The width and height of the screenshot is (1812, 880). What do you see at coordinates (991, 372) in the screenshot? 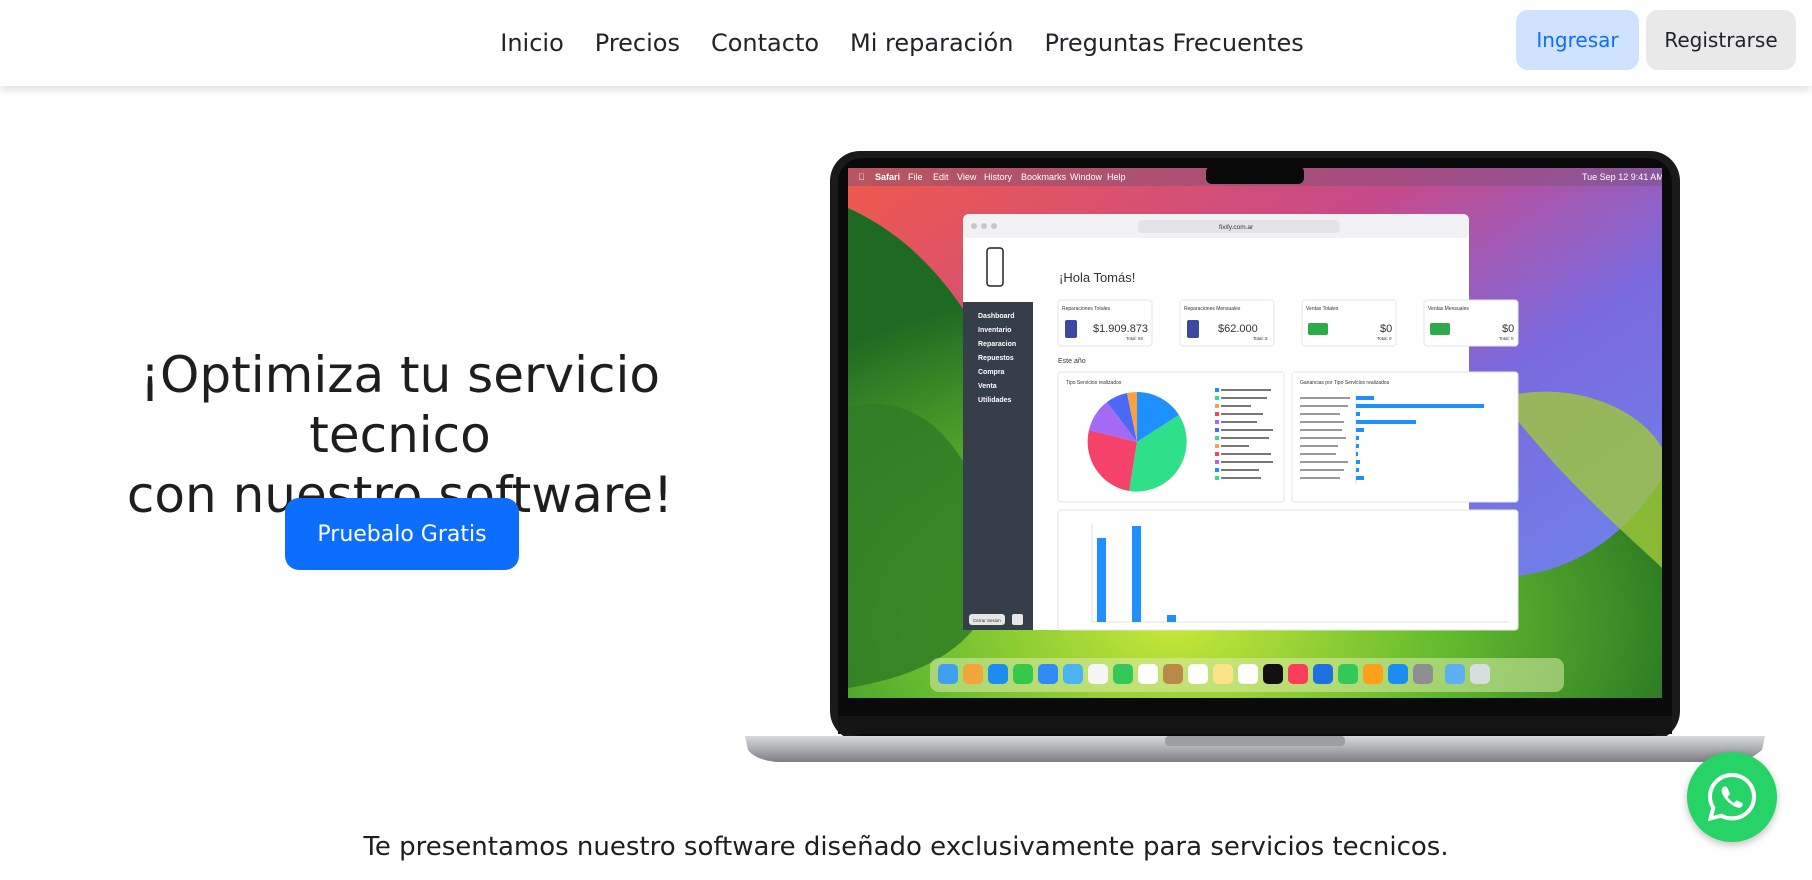
I see `sidebar-item-compra: Compra` at bounding box center [991, 372].